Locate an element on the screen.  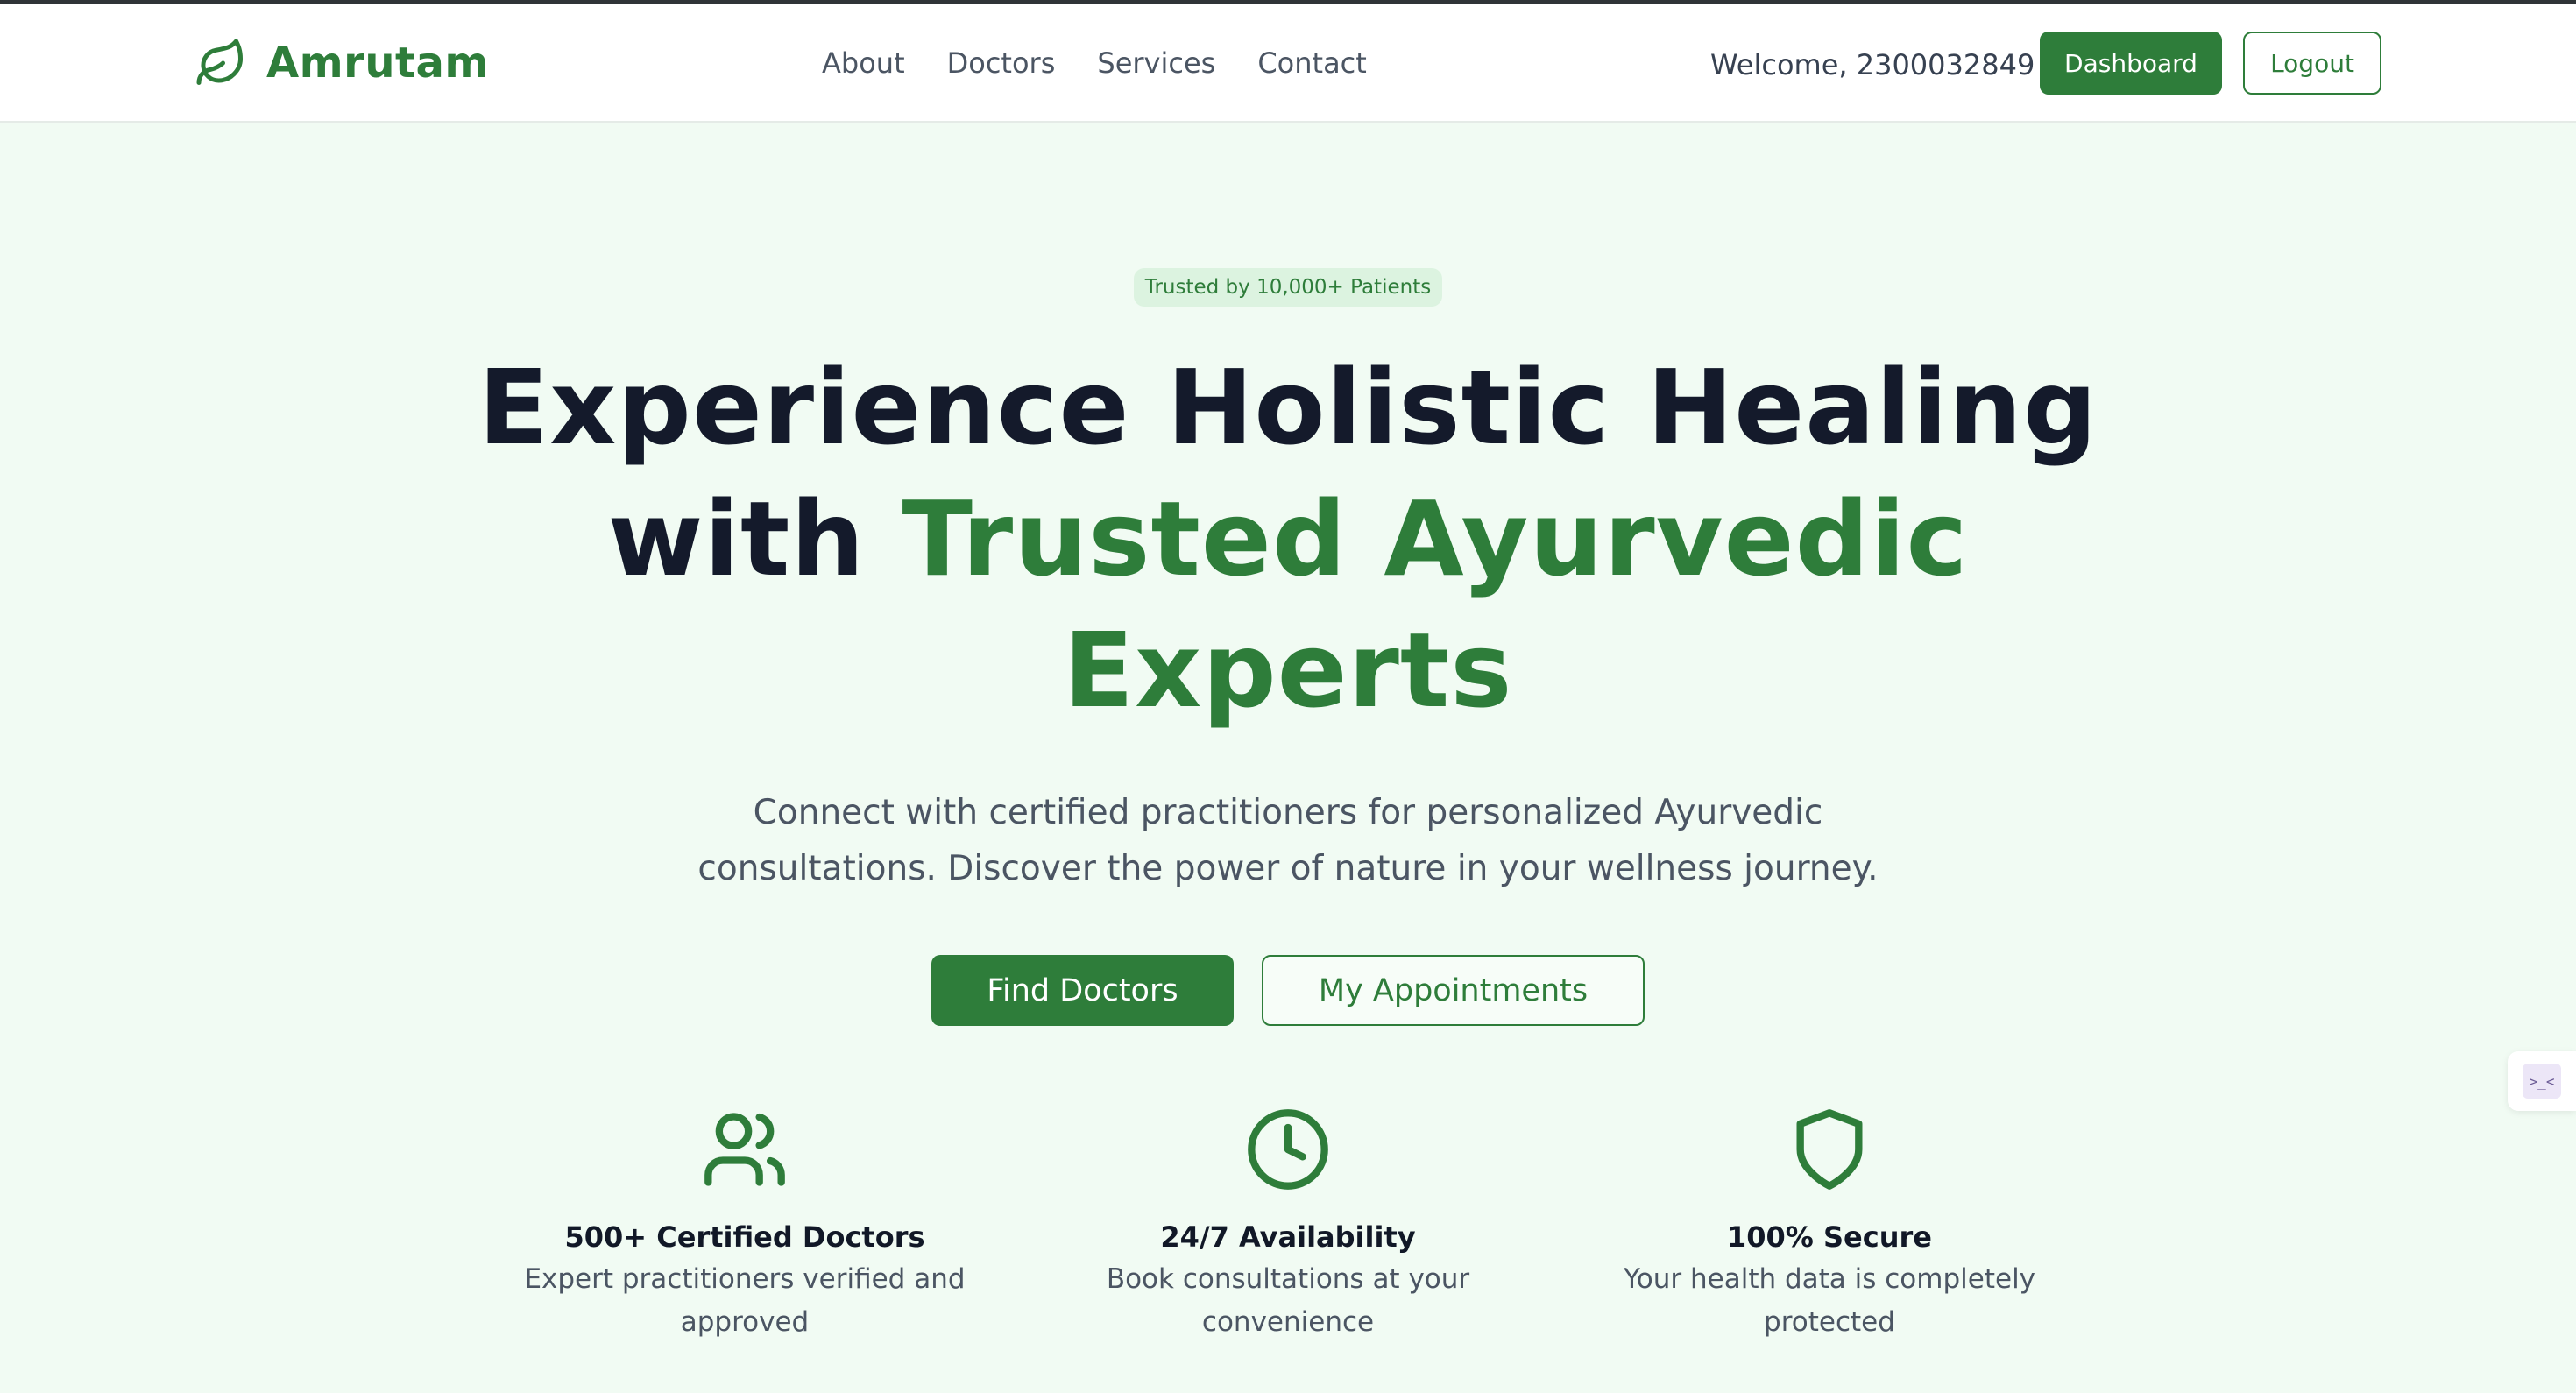
nav-about: About is located at coordinates (863, 63).